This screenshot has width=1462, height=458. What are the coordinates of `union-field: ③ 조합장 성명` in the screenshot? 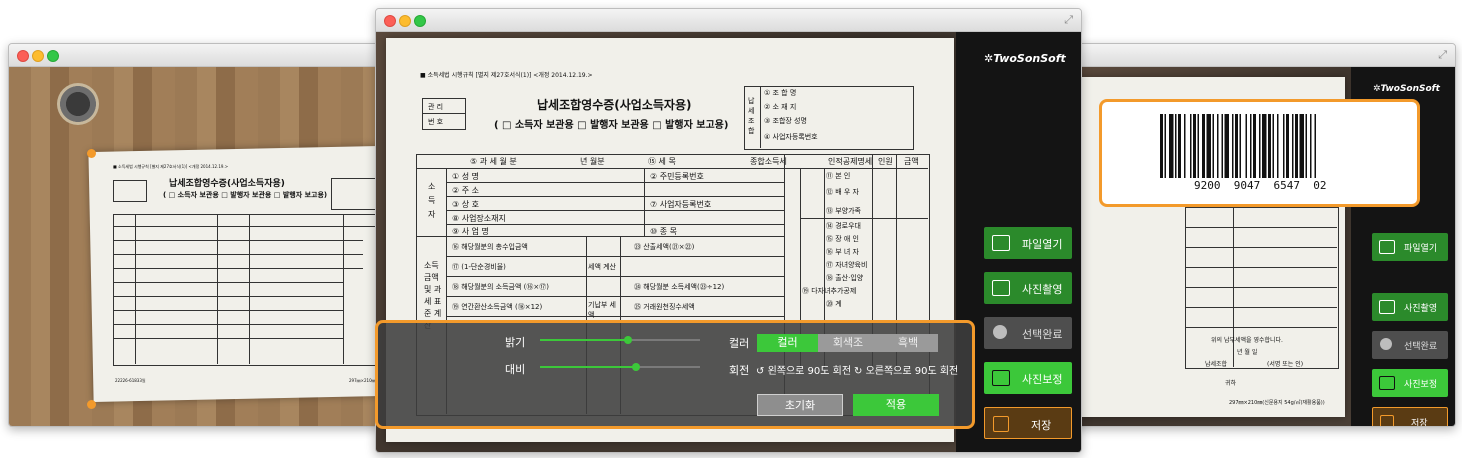 It's located at (785, 121).